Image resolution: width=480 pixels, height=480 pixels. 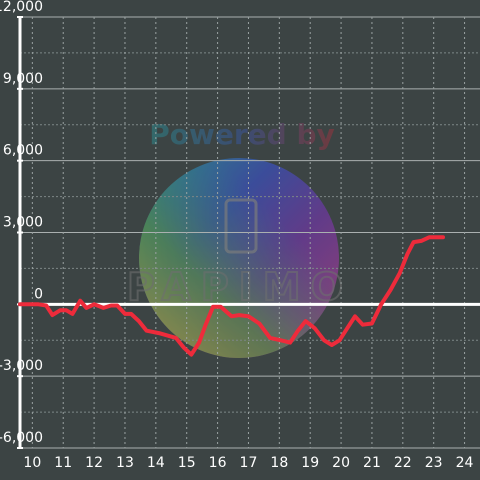 What do you see at coordinates (125, 463) in the screenshot?
I see `x-tick-label: 13` at bounding box center [125, 463].